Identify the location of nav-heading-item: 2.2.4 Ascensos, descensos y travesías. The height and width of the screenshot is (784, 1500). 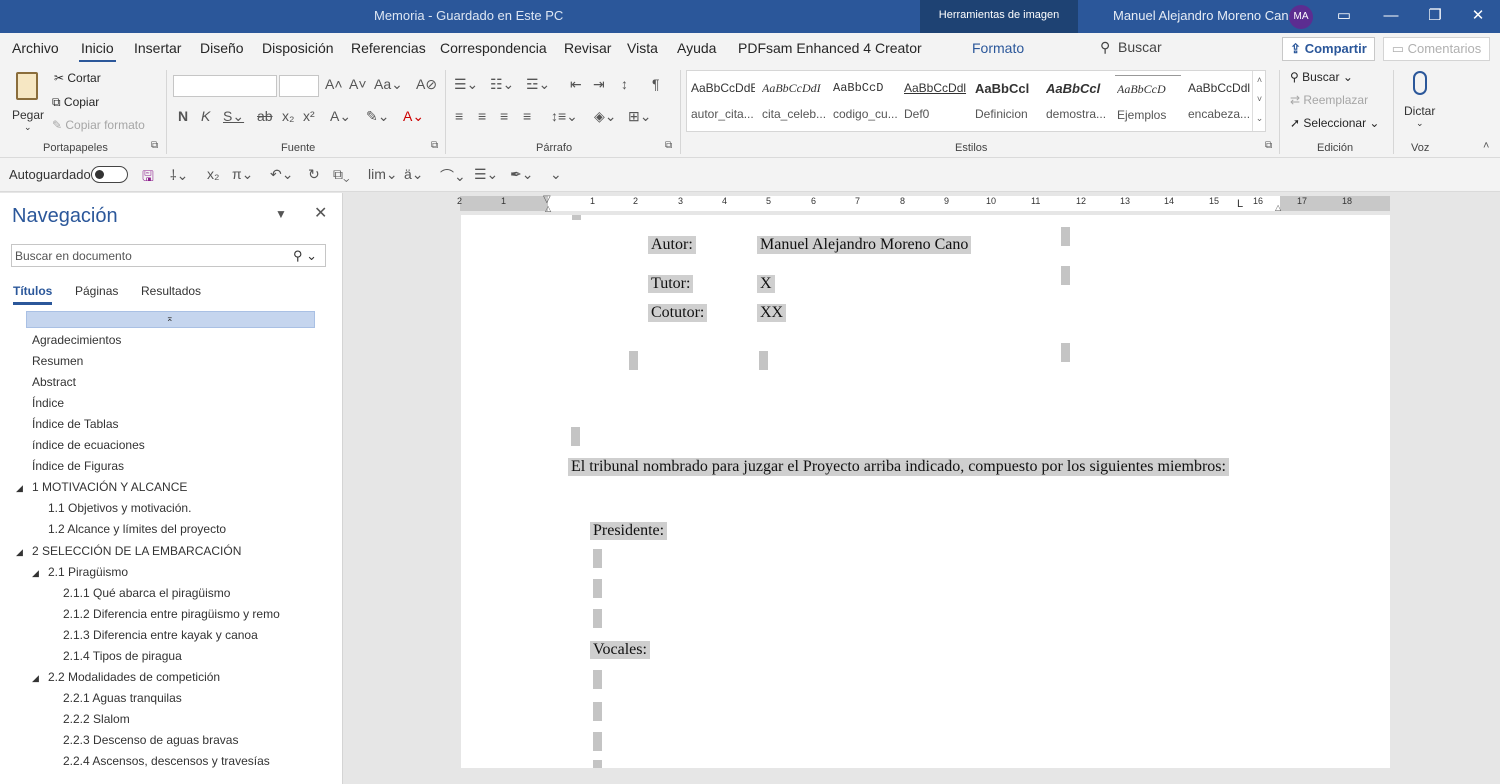
(166, 761).